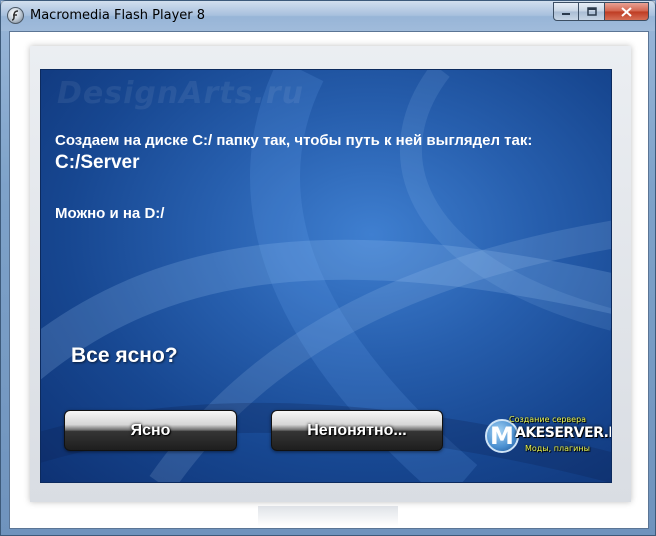  What do you see at coordinates (118, 15) in the screenshot?
I see `window-title: Macromedia Flash Player 8` at bounding box center [118, 15].